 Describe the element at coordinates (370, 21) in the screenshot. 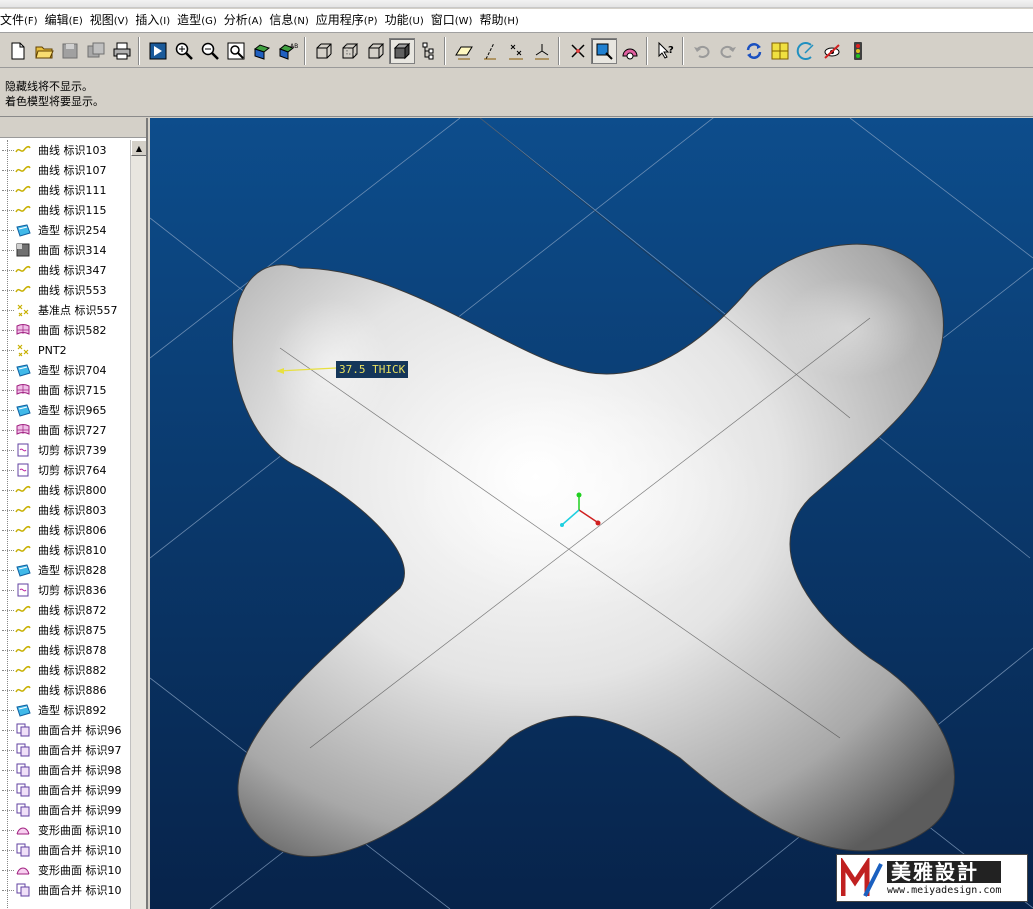

I see `menu-item-mnemonic: (P)` at that location.